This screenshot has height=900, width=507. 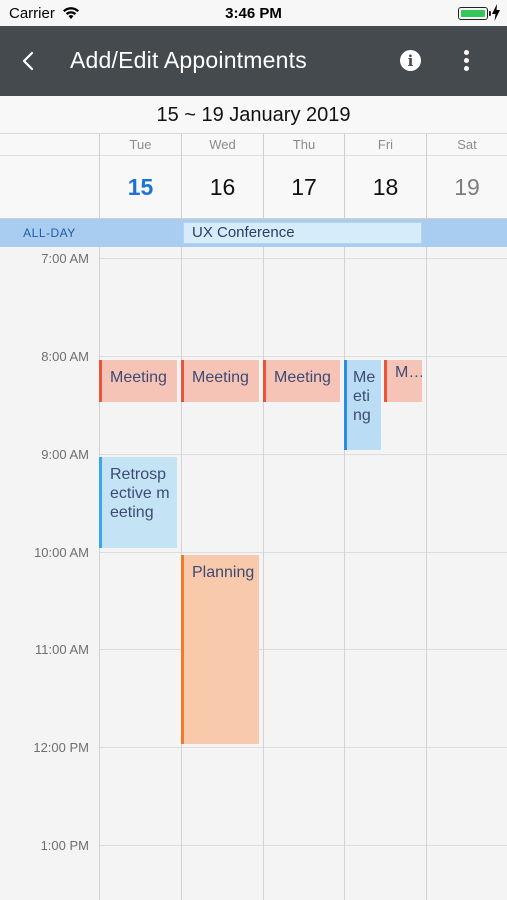 I want to click on day-name: Sat, so click(x=467, y=144).